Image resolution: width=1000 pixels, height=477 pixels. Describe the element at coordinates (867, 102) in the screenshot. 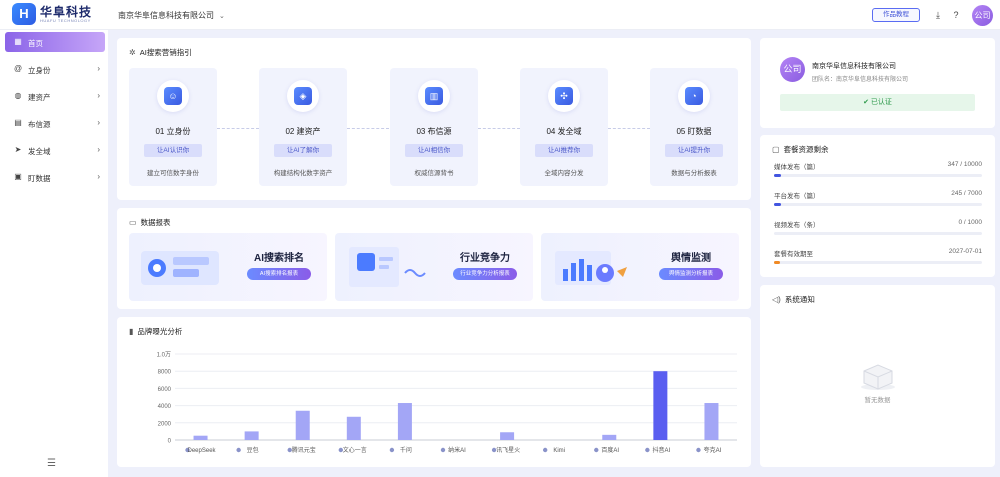

I see `check-circle-icon: ✔` at that location.